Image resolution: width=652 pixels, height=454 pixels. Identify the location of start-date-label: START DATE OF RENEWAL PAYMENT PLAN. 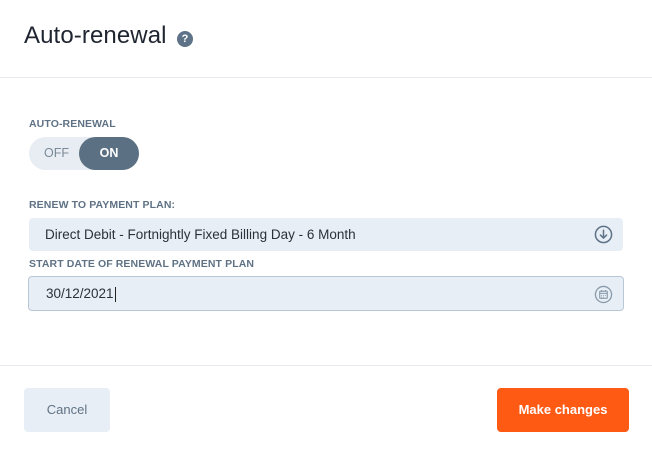
(142, 264).